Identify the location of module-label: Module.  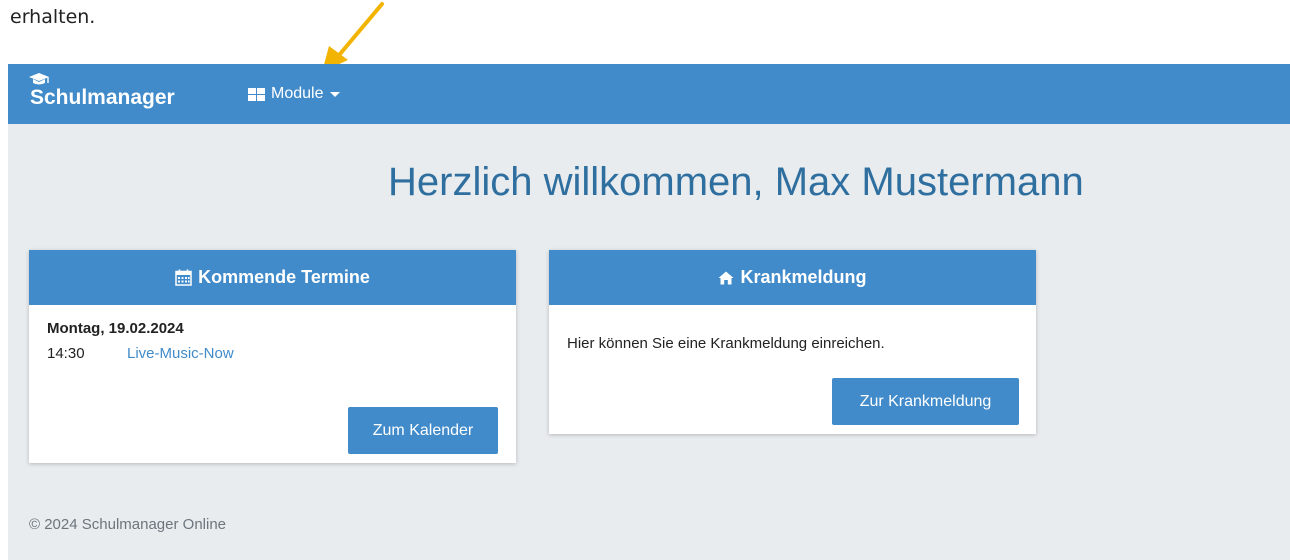
(297, 93).